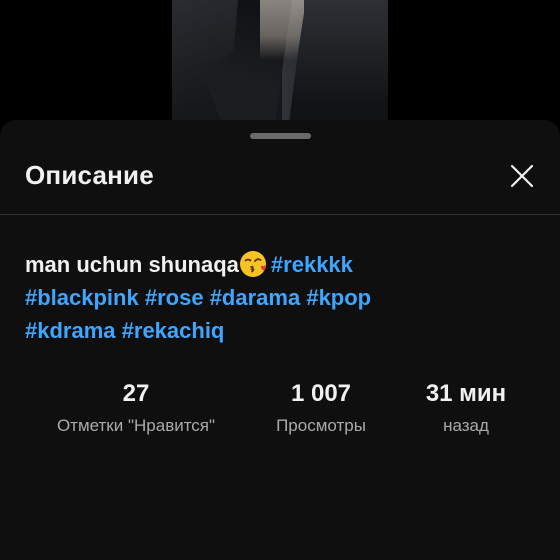 The height and width of the screenshot is (560, 560). I want to click on drag-handle, so click(280, 136).